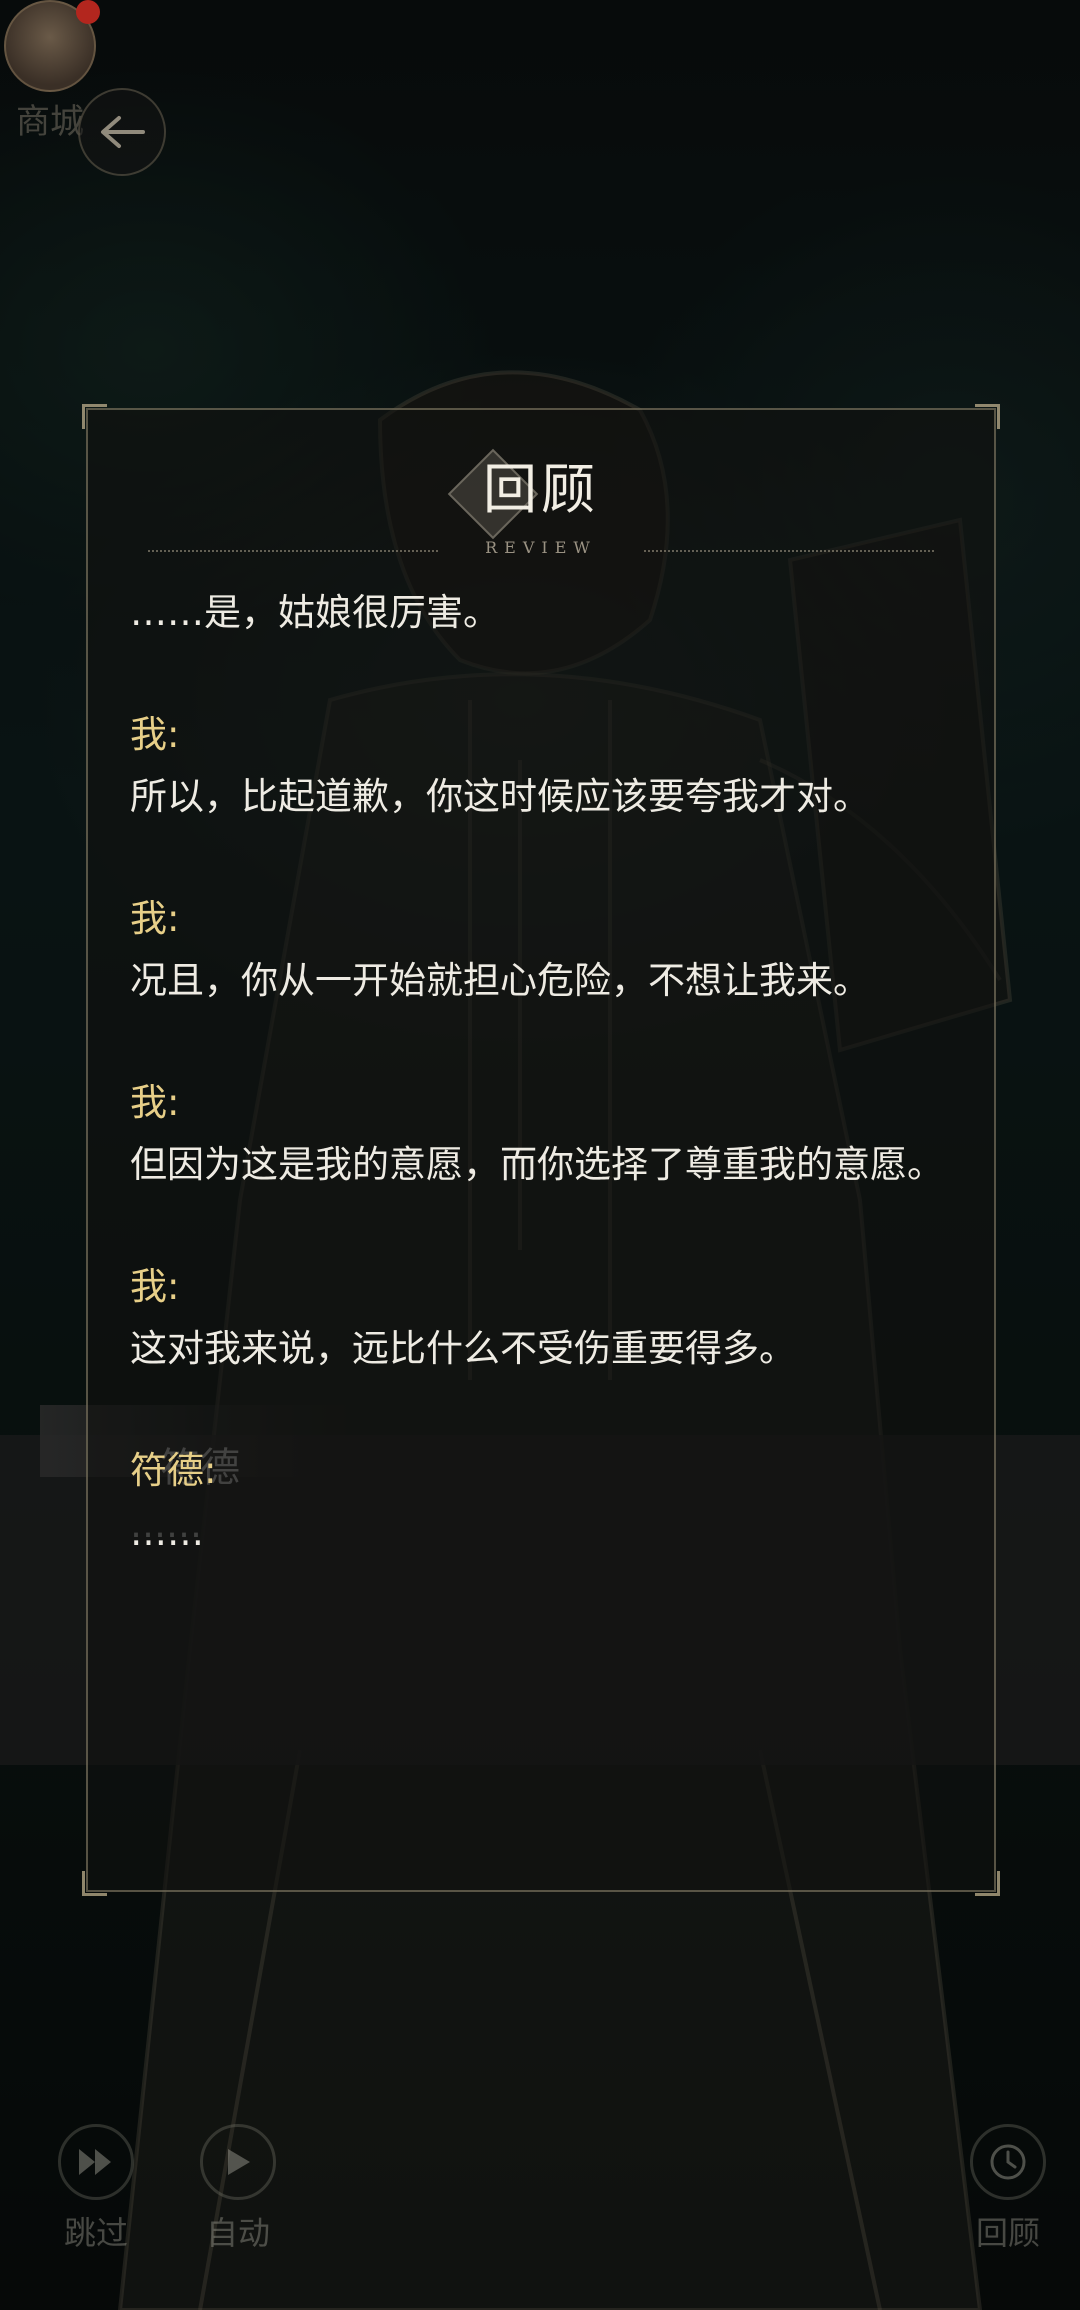 Image resolution: width=1080 pixels, height=2310 pixels. What do you see at coordinates (463, 1348) in the screenshot?
I see `log-text: 这对我来说，远比什么不受伤重要得多。` at bounding box center [463, 1348].